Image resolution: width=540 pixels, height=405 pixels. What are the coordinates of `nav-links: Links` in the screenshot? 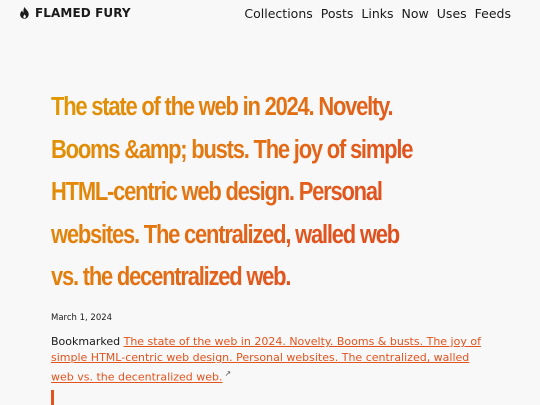 It's located at (377, 13).